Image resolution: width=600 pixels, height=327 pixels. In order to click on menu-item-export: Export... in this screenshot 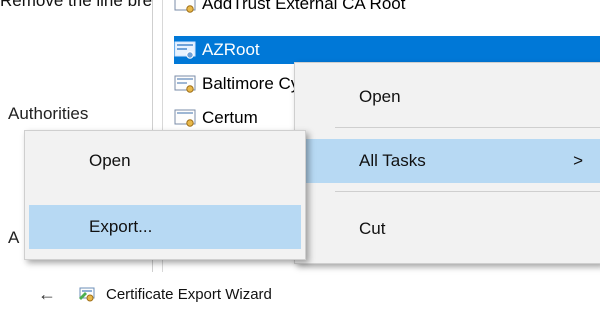, I will do `click(165, 227)`.